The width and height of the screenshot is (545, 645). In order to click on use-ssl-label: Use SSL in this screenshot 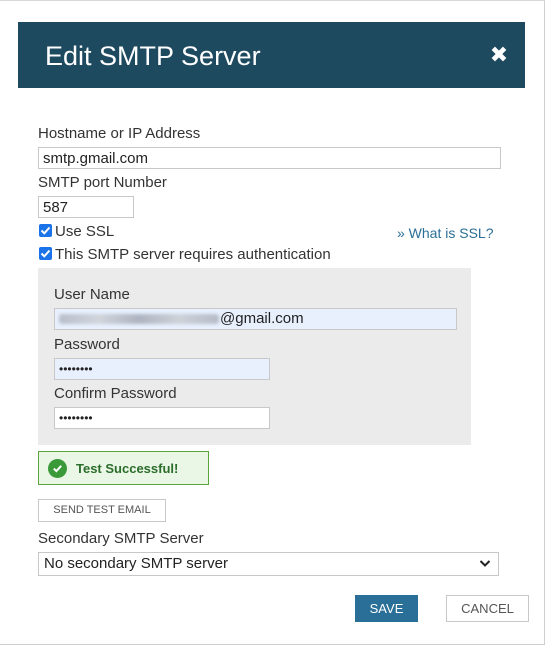, I will do `click(85, 231)`.